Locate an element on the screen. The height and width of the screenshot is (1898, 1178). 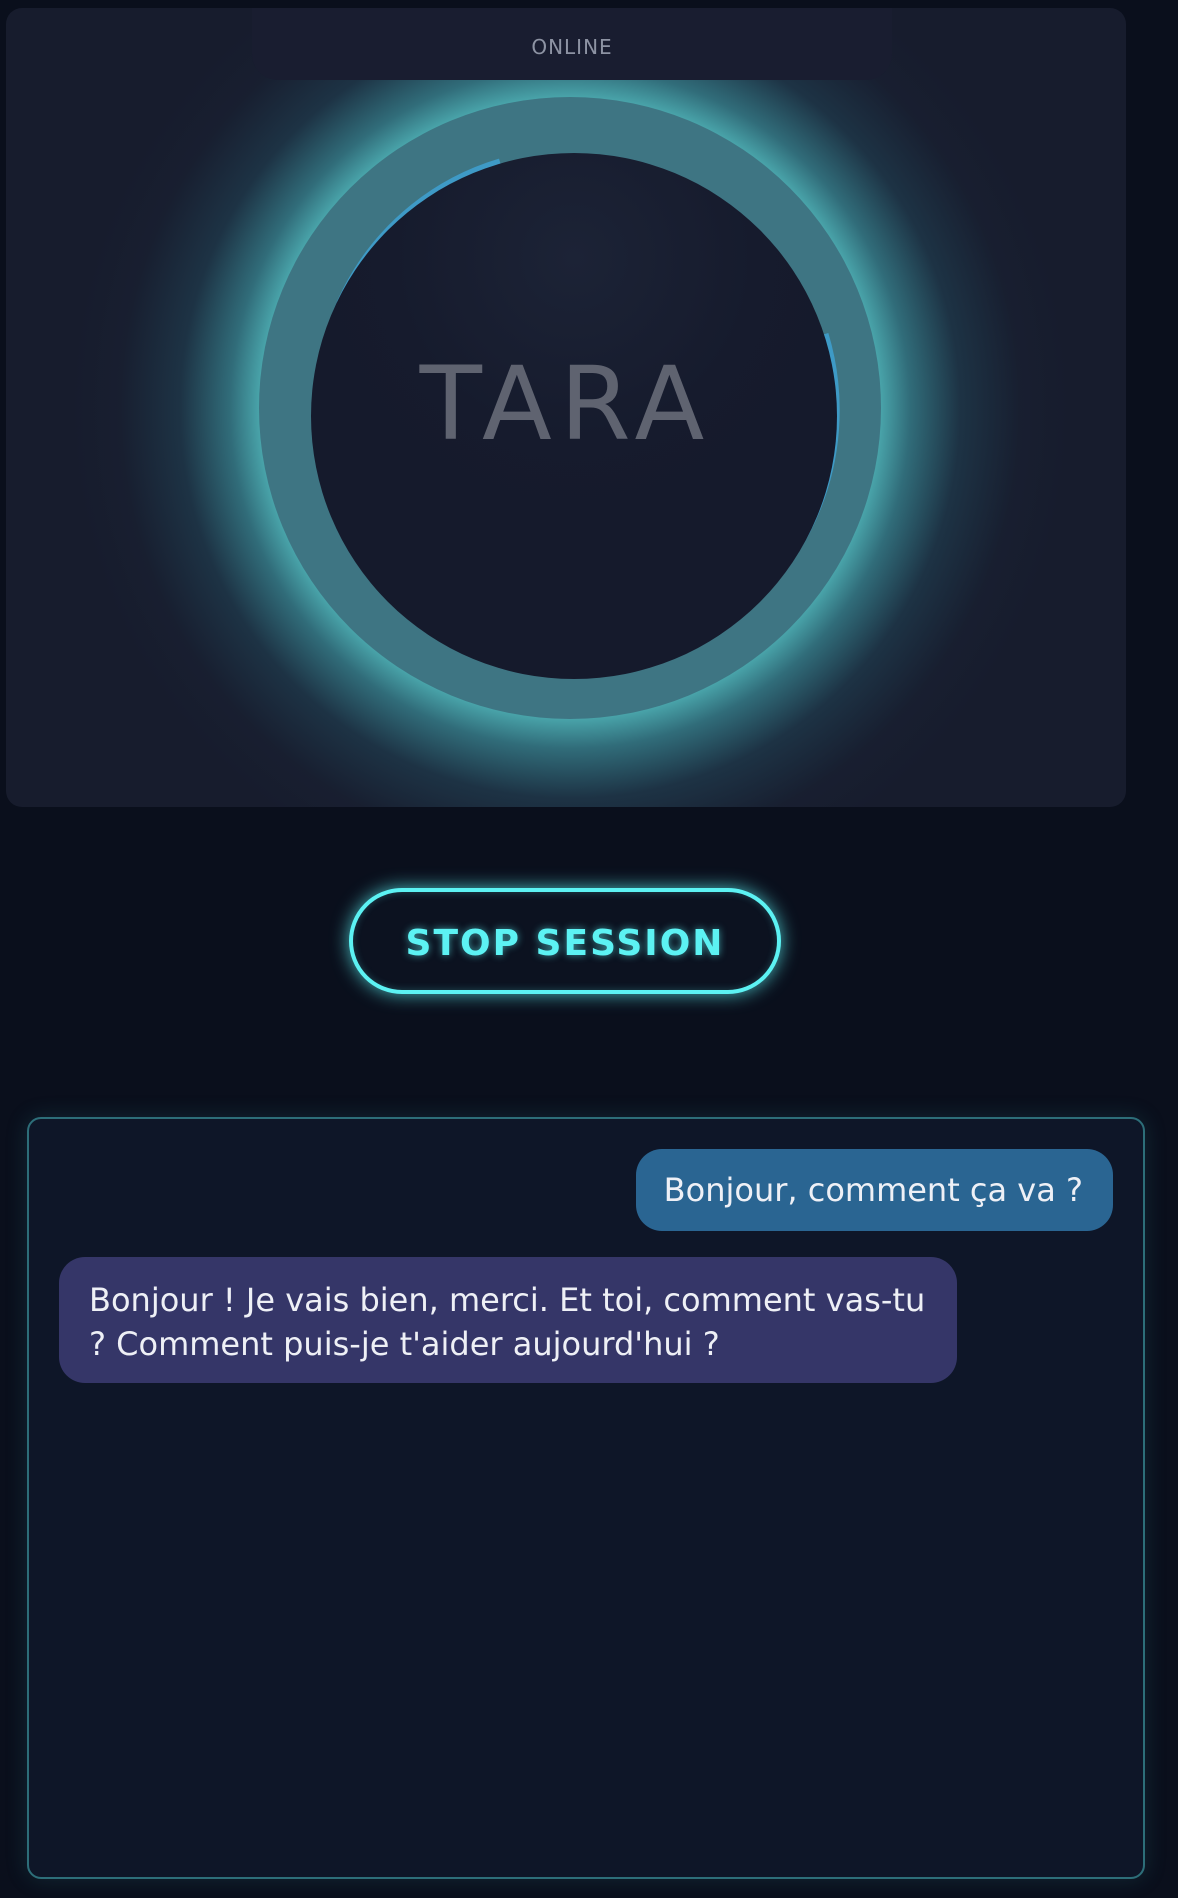
user-message-text: Bonjour, comment ça va ? is located at coordinates (873, 1190).